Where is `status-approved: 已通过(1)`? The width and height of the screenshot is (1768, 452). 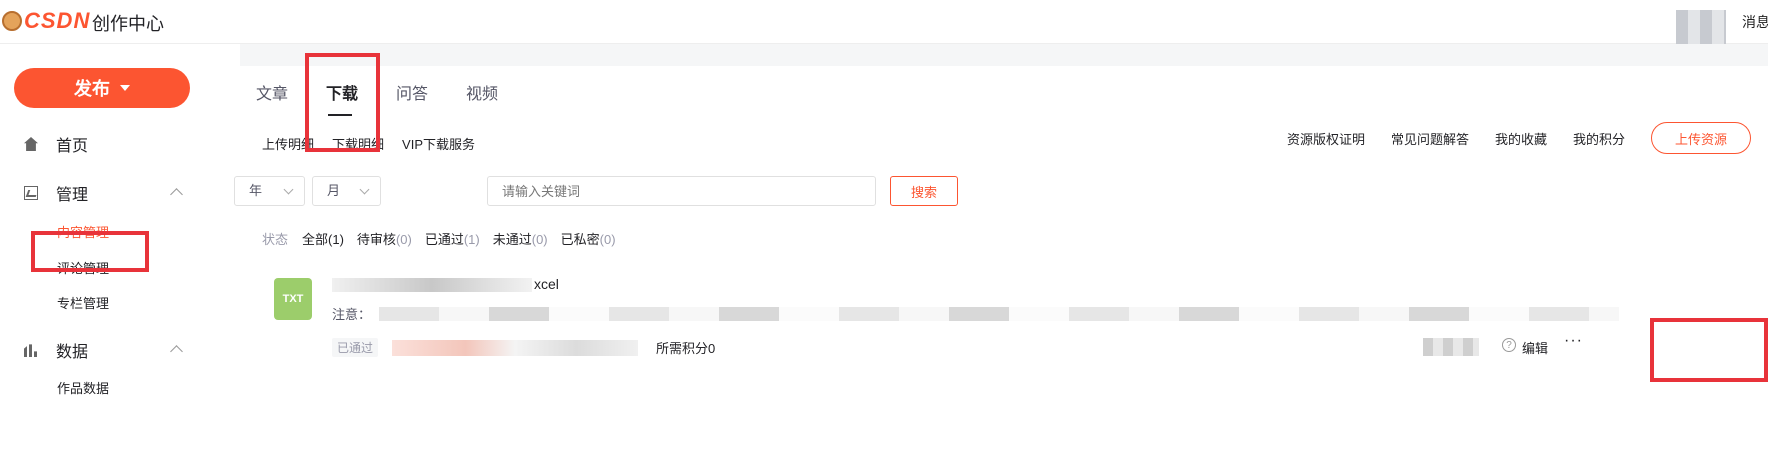 status-approved: 已通过(1) is located at coordinates (452, 238).